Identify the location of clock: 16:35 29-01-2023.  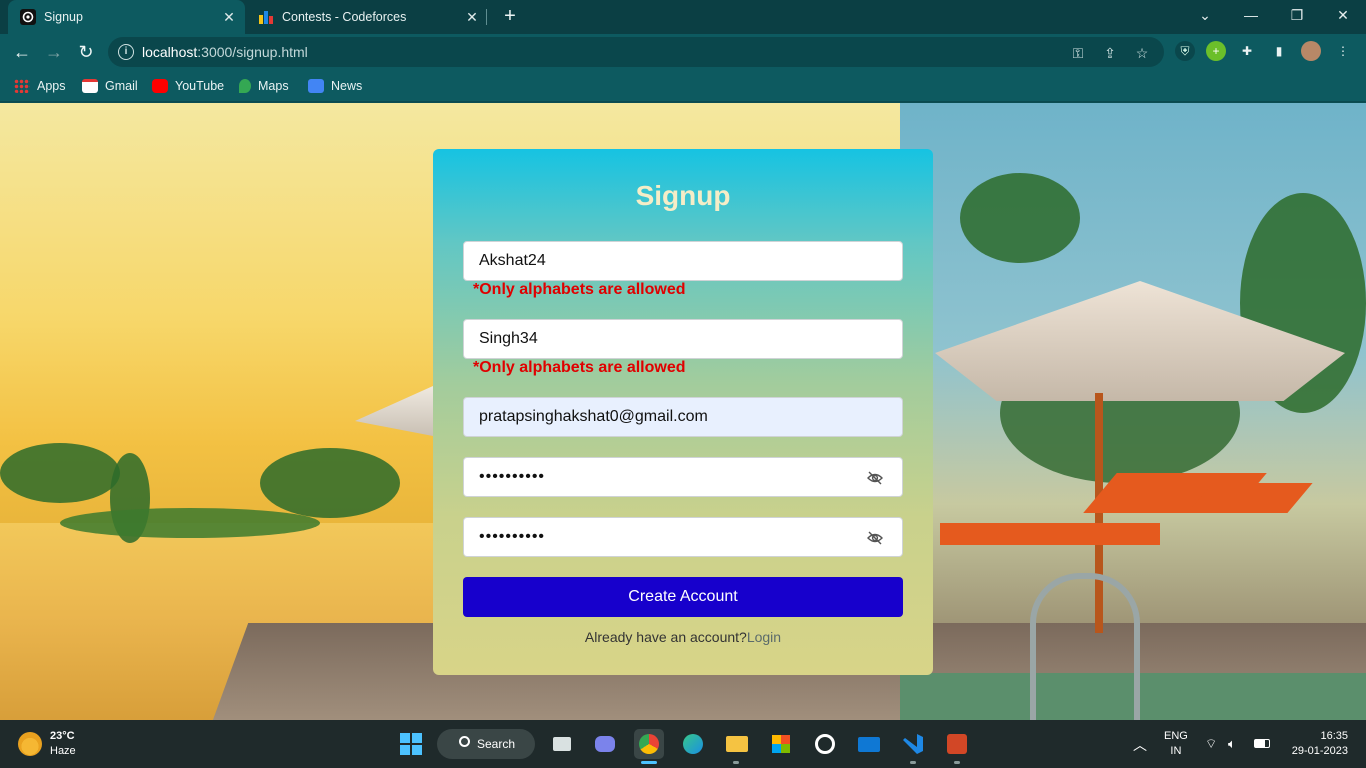
(1317, 744).